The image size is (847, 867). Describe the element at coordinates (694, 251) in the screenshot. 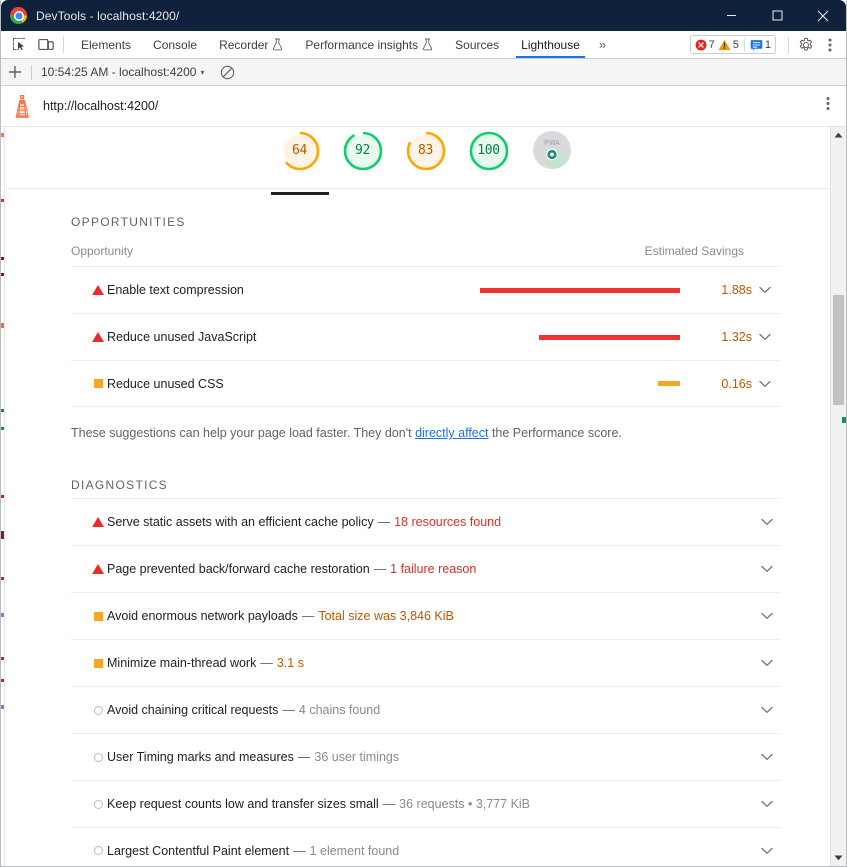

I see `column-header-estimated-savings: Estimated Savings` at that location.